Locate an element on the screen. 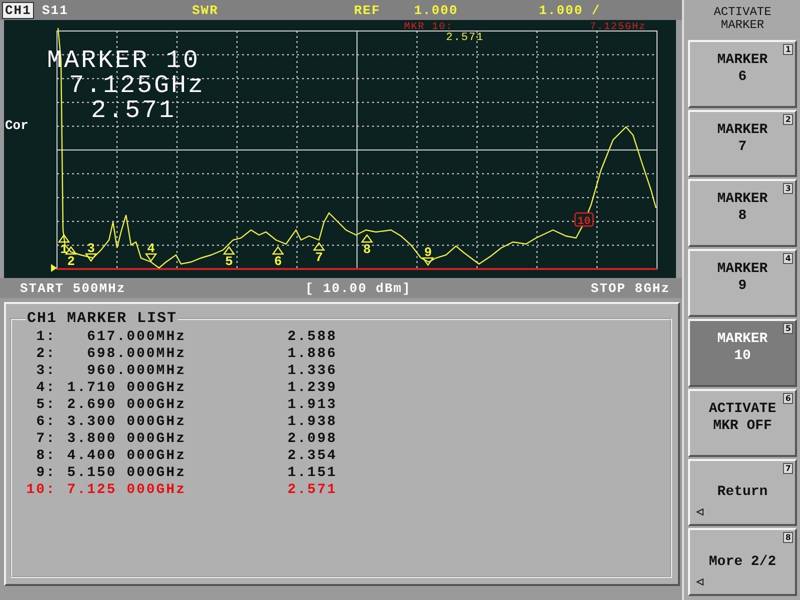 The width and height of the screenshot is (800, 600). marker-annotation-frequency: 7.125GHz is located at coordinates (618, 27).